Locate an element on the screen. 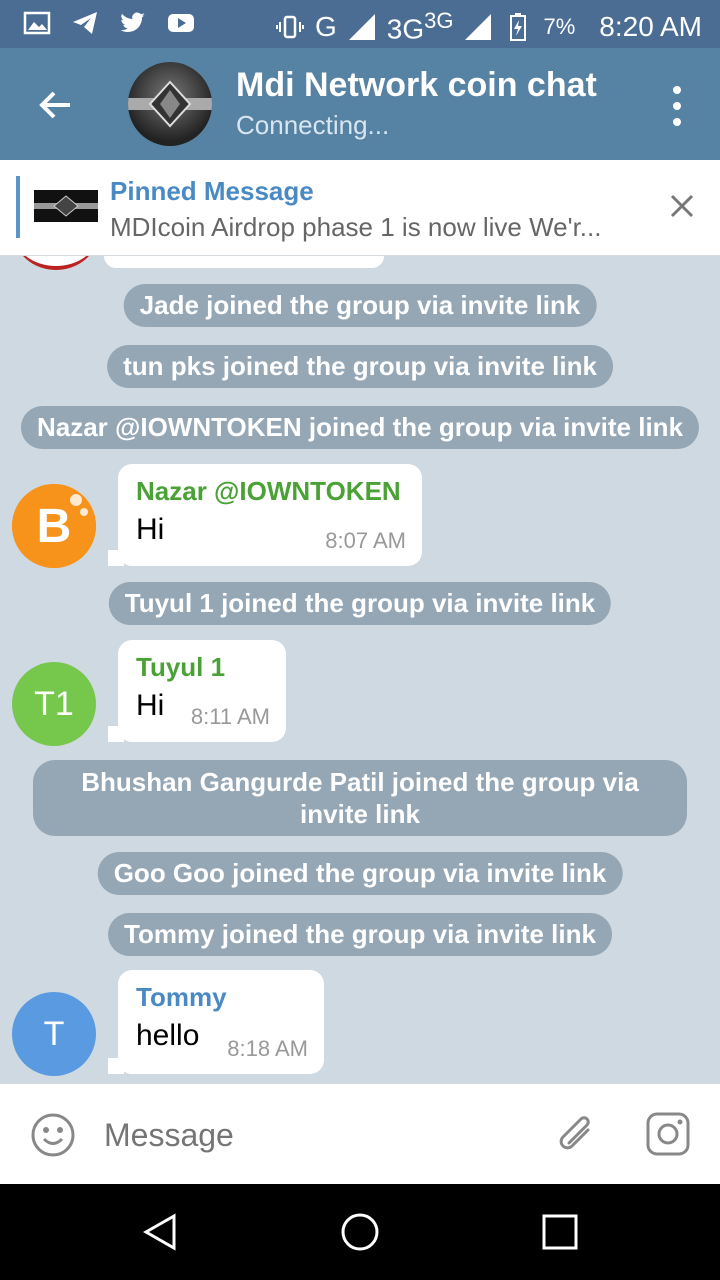 Image resolution: width=720 pixels, height=1280 pixels. youtube-icon is located at coordinates (181, 23).